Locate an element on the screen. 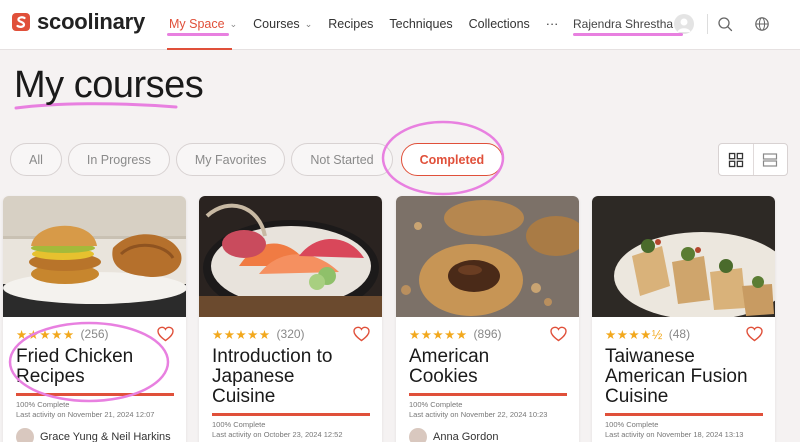 This screenshot has width=800, height=442. filter-not-started: Not Started is located at coordinates (342, 159).